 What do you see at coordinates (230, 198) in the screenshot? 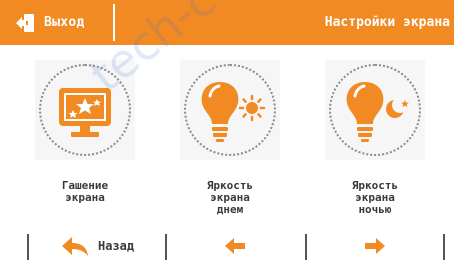
I see `tile-label-day-brightness: Яркость экрана днем` at bounding box center [230, 198].